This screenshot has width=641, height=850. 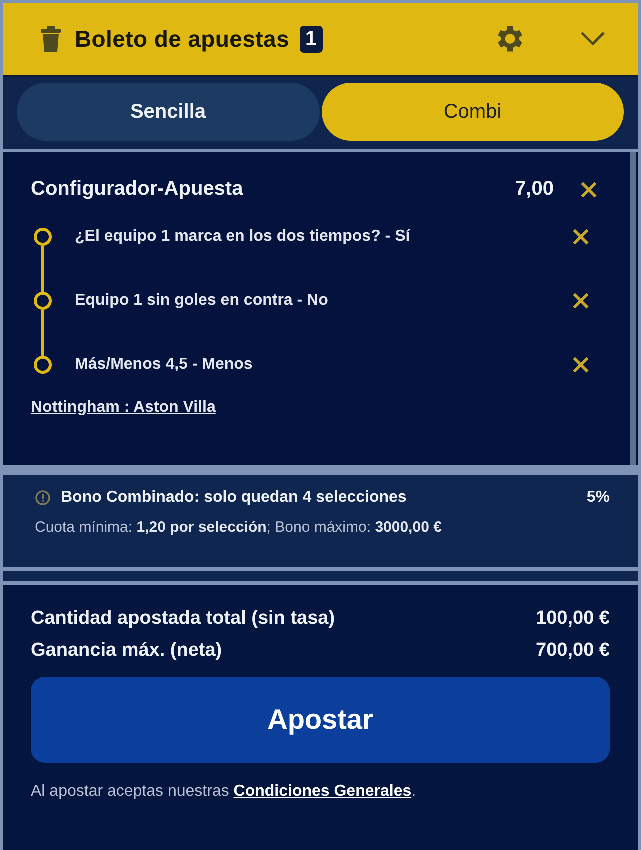 What do you see at coordinates (534, 189) in the screenshot?
I see `odds-value: 7,00` at bounding box center [534, 189].